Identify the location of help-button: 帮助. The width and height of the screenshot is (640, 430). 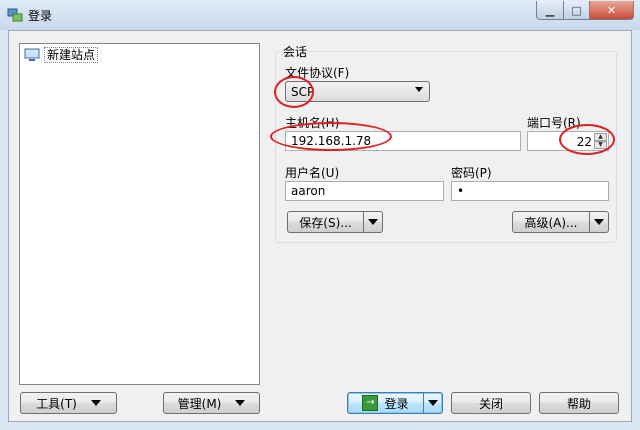
(579, 403).